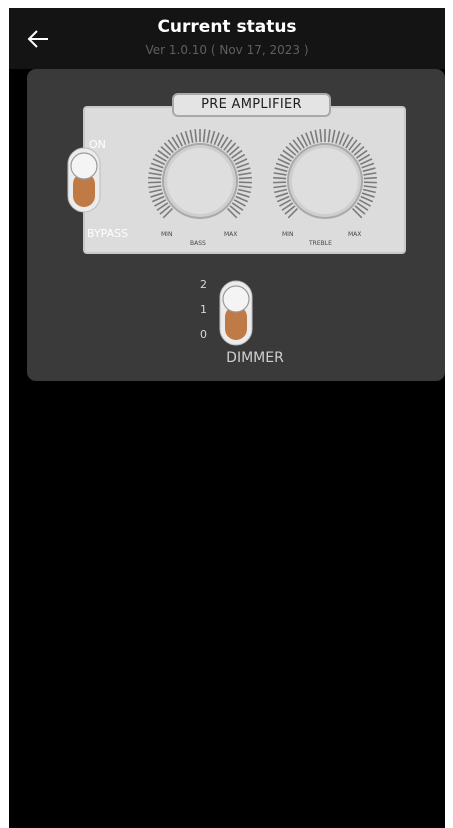  I want to click on treble-label: TREBLE, so click(320, 243).